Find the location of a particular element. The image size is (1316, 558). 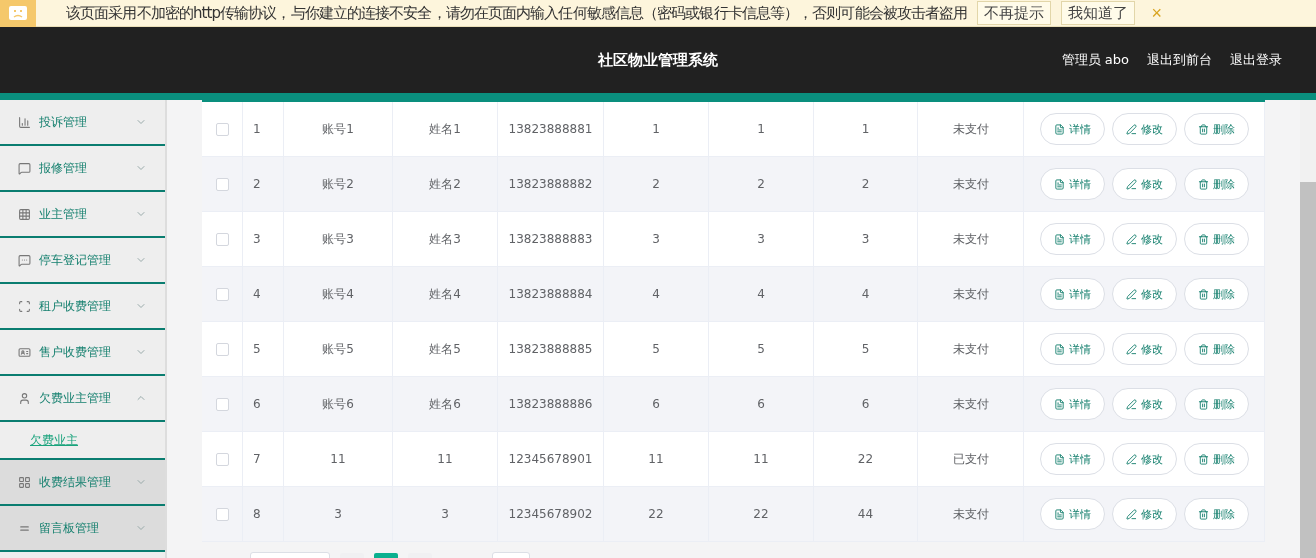

id-card-icon is located at coordinates (24, 352).